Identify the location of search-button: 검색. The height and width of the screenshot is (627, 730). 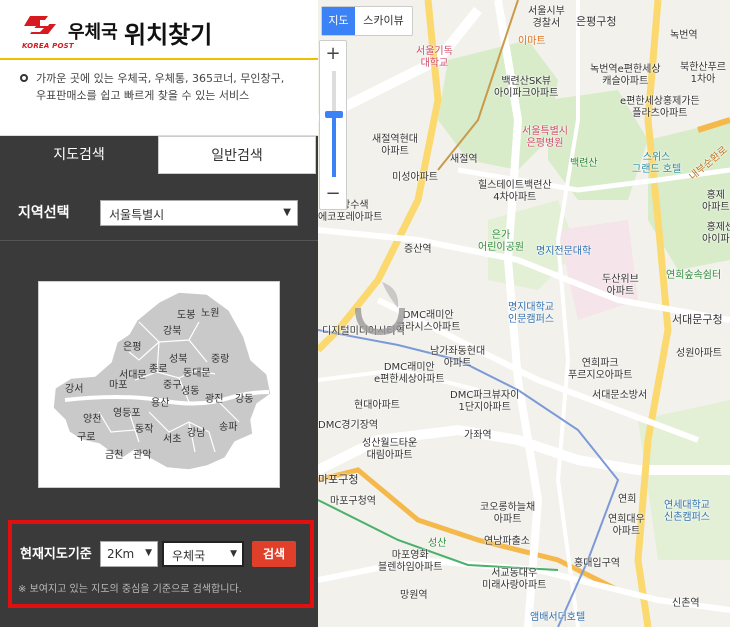
(274, 554).